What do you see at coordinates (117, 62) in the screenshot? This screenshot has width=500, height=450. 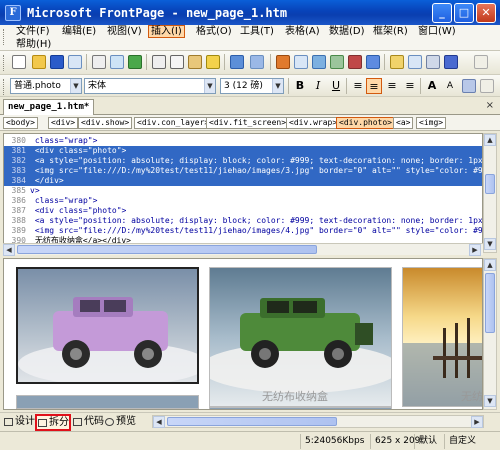 I see `print-preview-icon` at bounding box center [117, 62].